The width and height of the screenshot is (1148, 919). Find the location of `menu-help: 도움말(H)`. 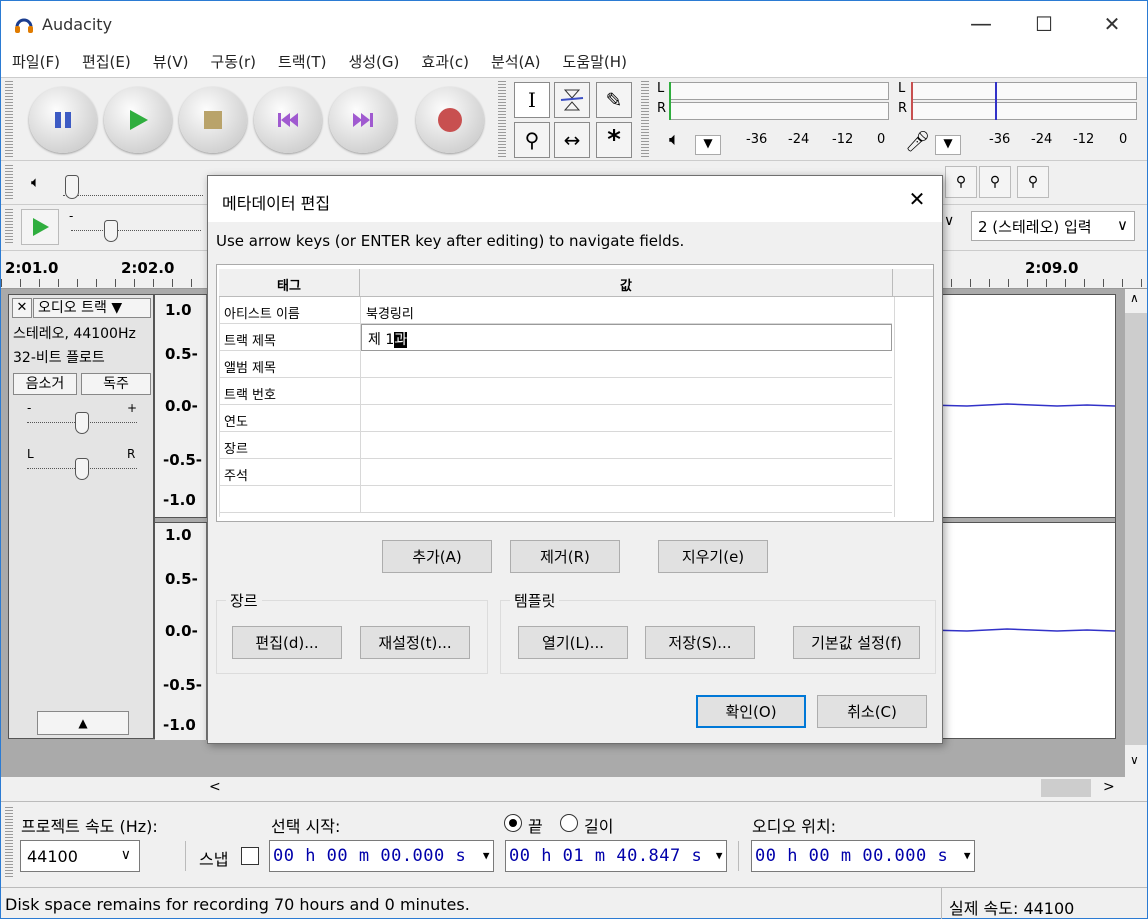

menu-help: 도움말(H) is located at coordinates (595, 62).